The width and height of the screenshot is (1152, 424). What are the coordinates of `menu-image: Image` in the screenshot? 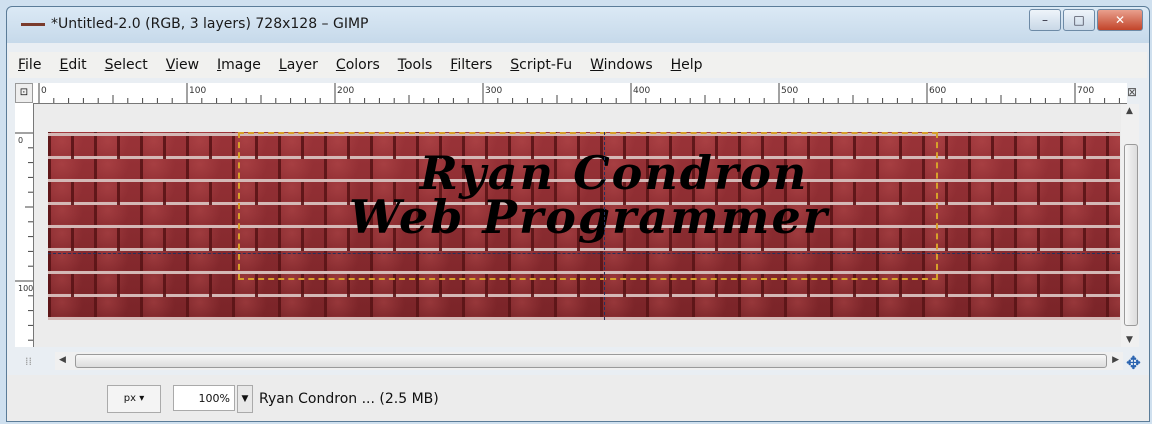 It's located at (239, 65).